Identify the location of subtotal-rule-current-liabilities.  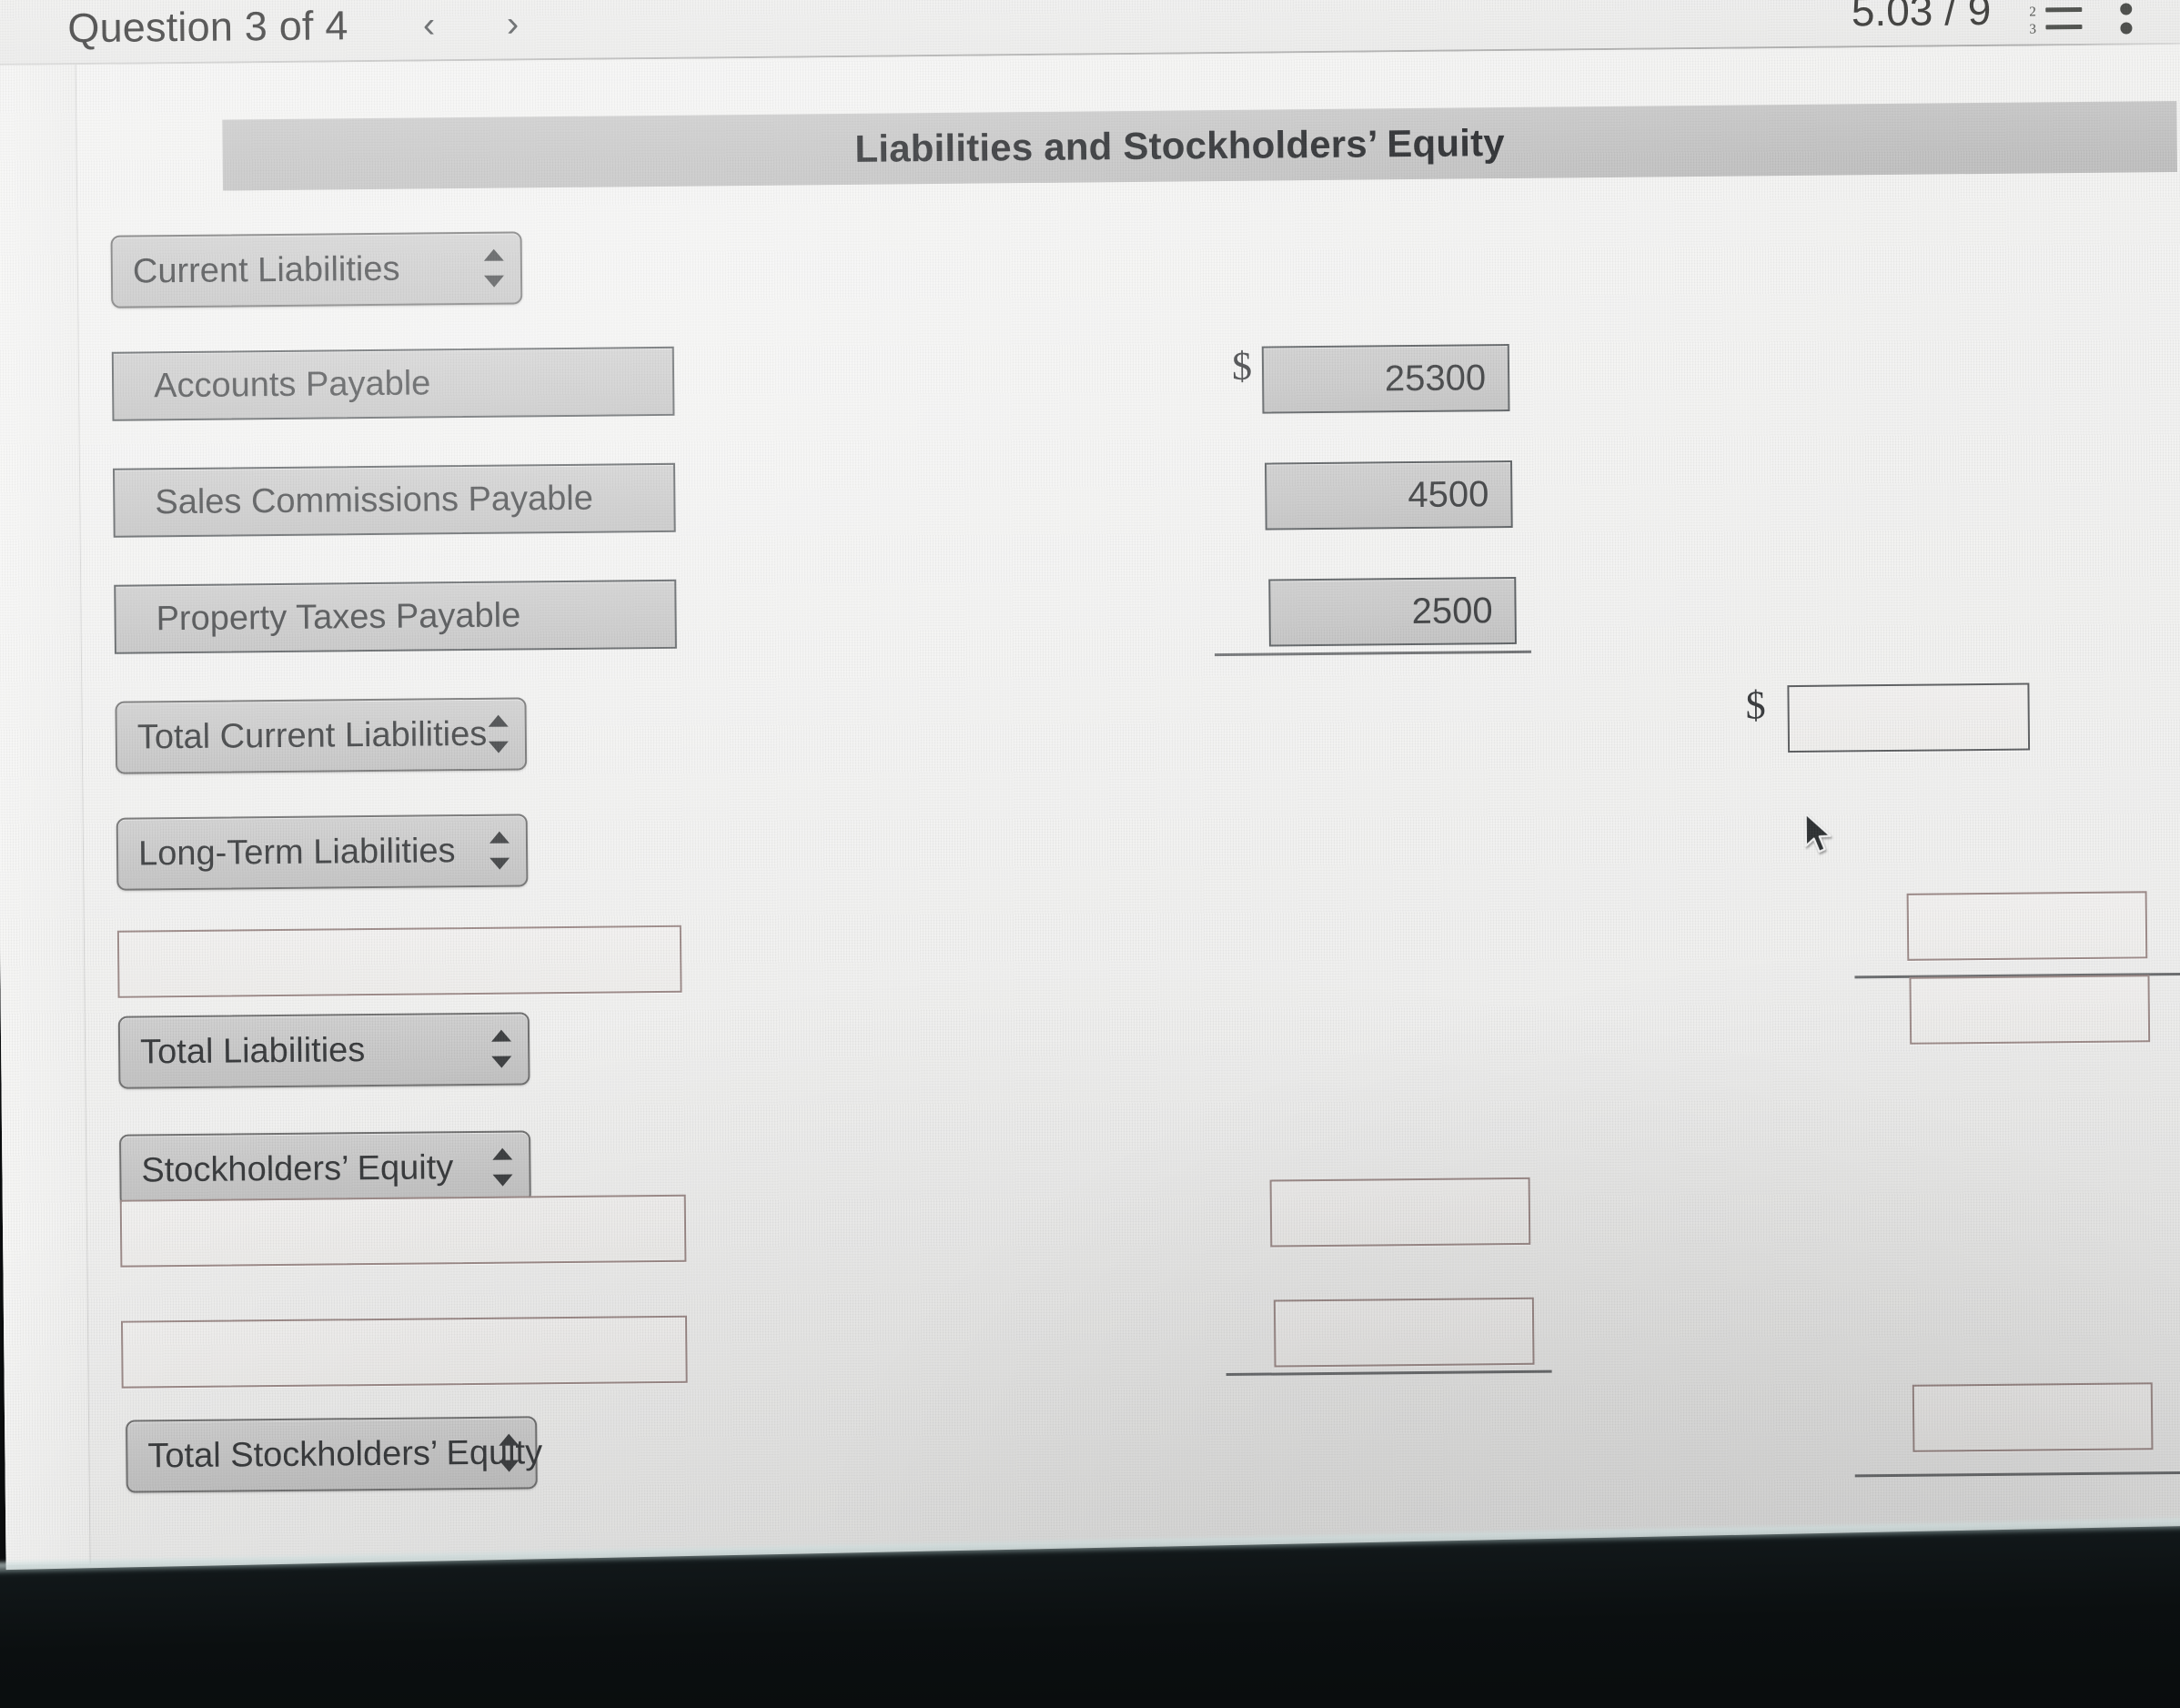
(1373, 653).